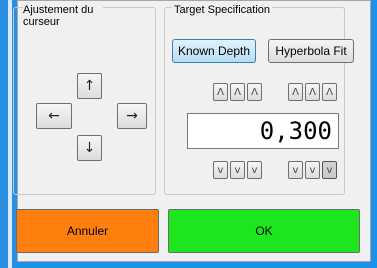 This screenshot has height=268, width=377. I want to click on decrement-digit-4: v, so click(295, 170).